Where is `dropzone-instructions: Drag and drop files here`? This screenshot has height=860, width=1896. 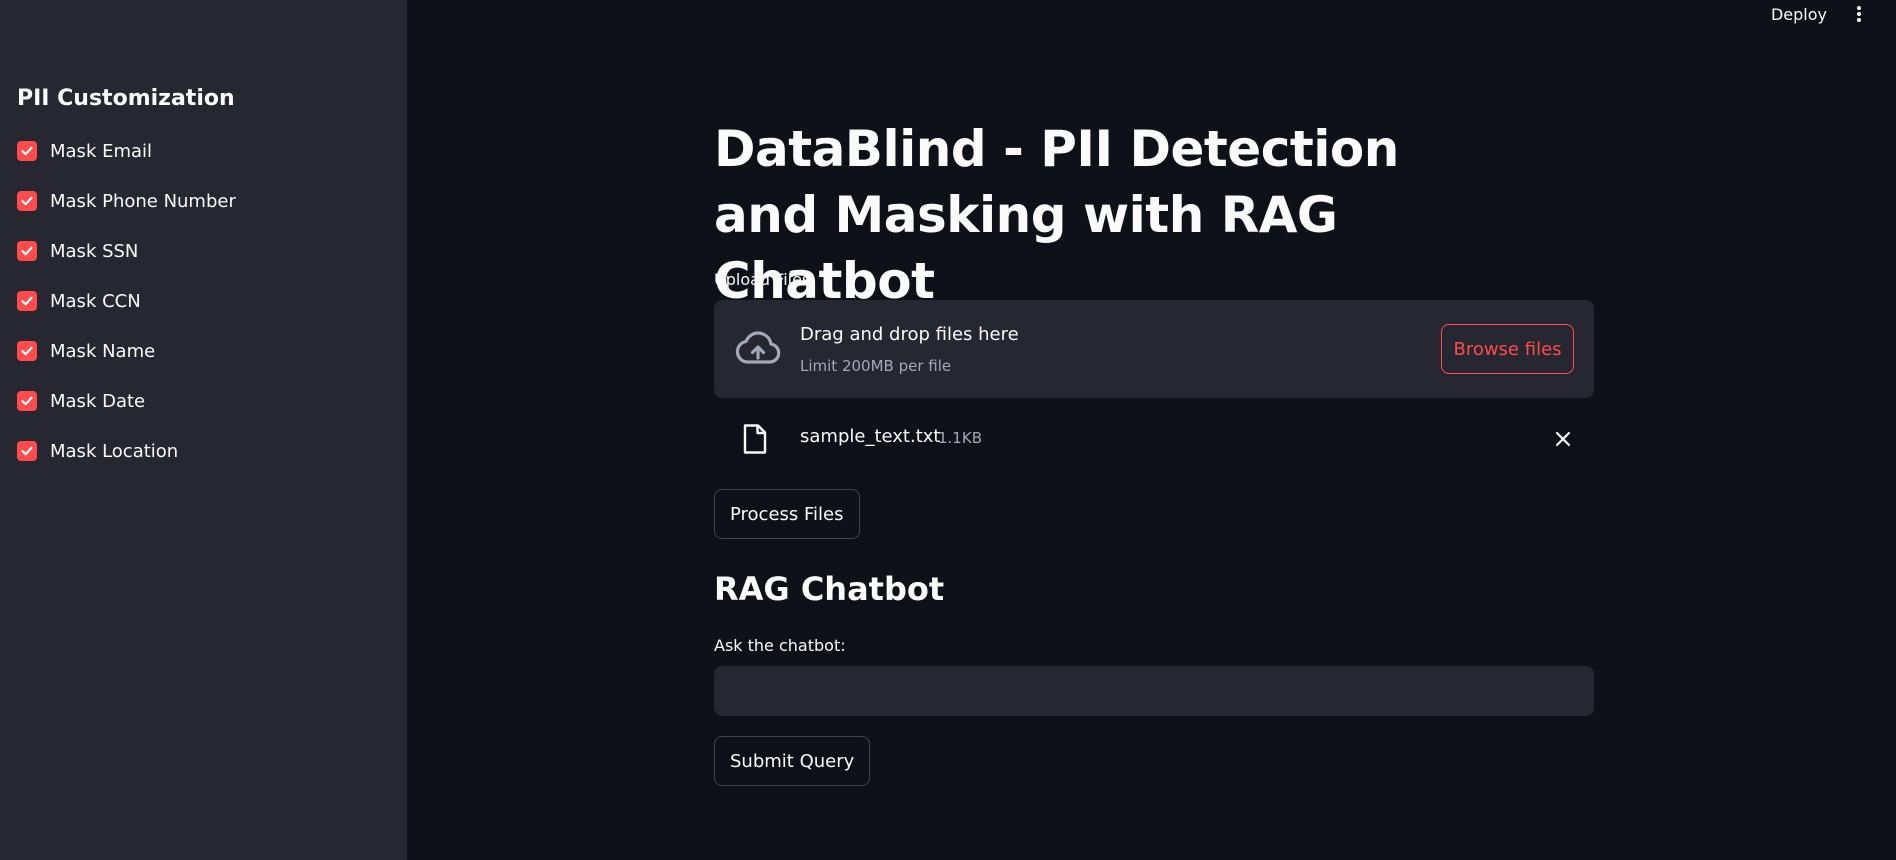 dropzone-instructions: Drag and drop files here is located at coordinates (909, 334).